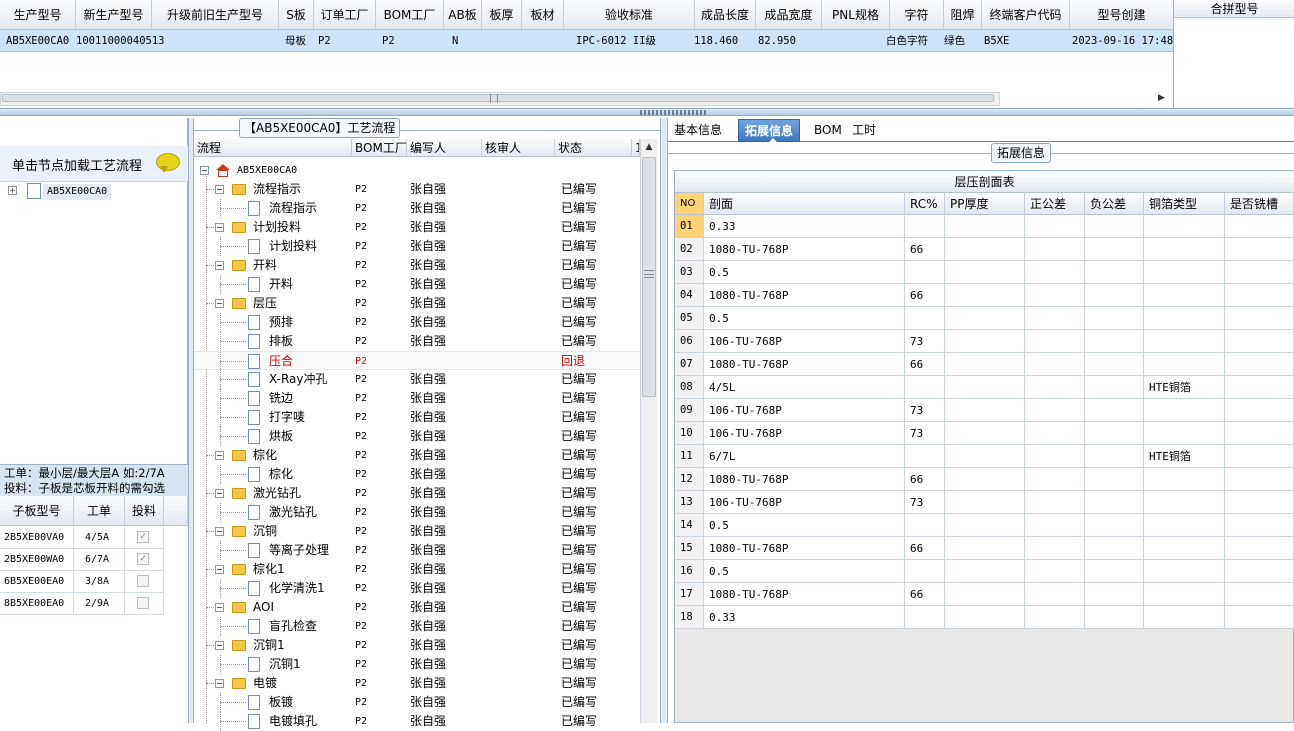  What do you see at coordinates (984, 318) in the screenshot?
I see `lamination-row: 05 0.5` at bounding box center [984, 318].